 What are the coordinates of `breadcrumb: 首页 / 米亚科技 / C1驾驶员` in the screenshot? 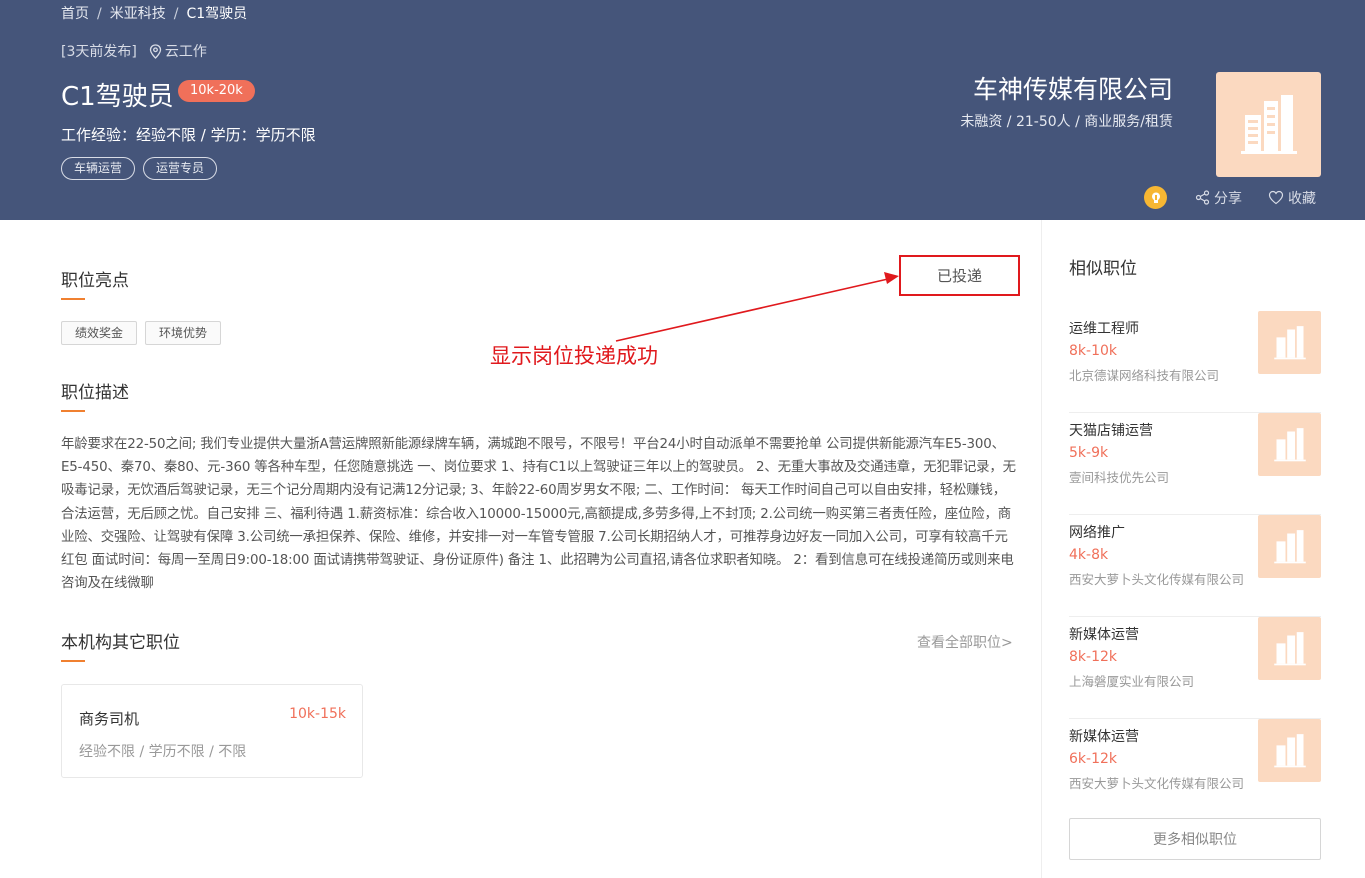 It's located at (154, 13).